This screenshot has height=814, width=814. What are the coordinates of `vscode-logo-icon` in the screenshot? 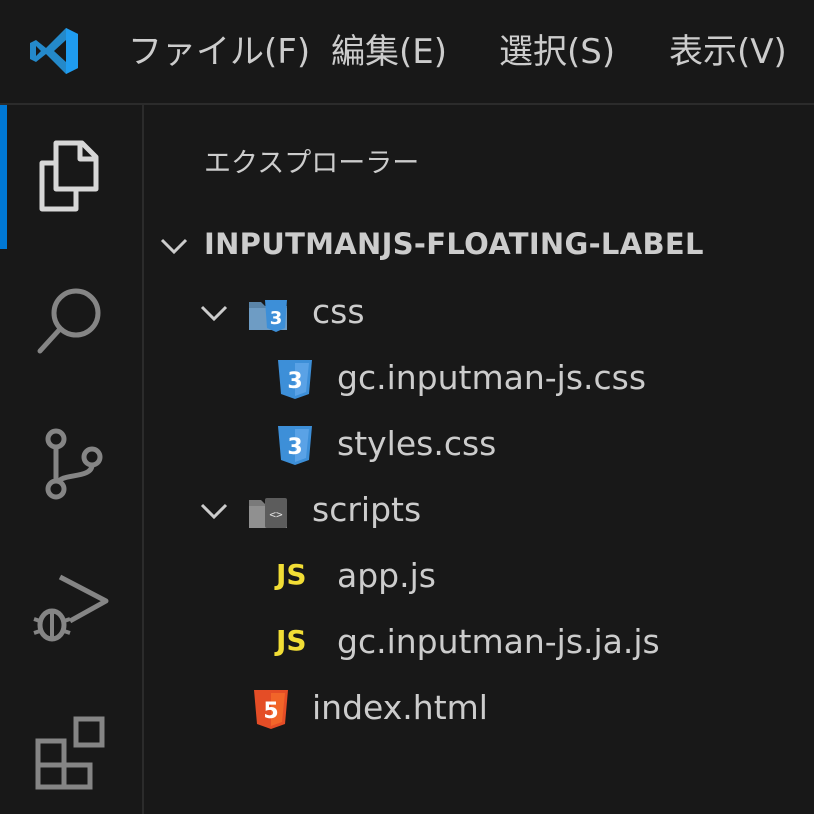 It's located at (53, 51).